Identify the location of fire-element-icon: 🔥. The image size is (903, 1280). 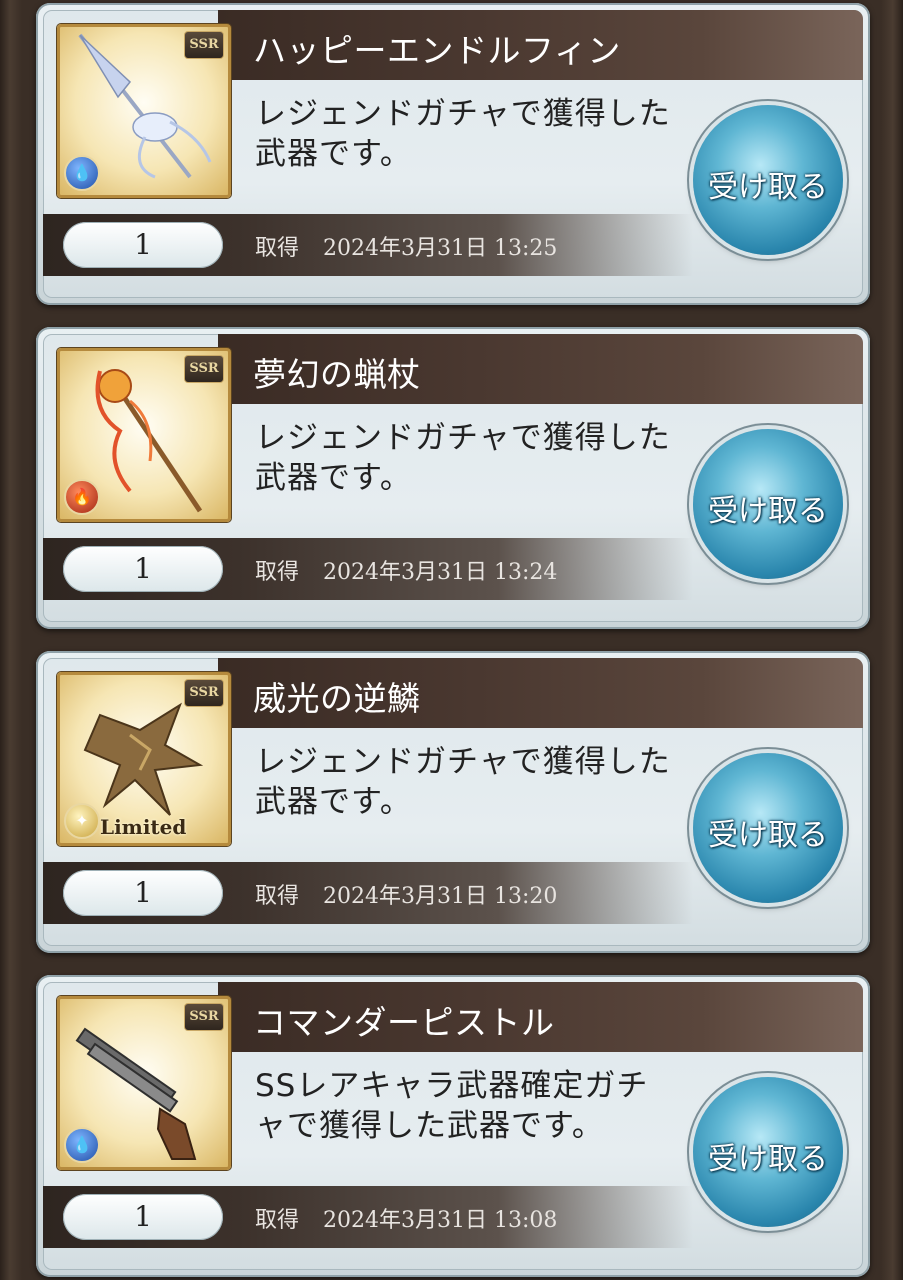
(82, 497).